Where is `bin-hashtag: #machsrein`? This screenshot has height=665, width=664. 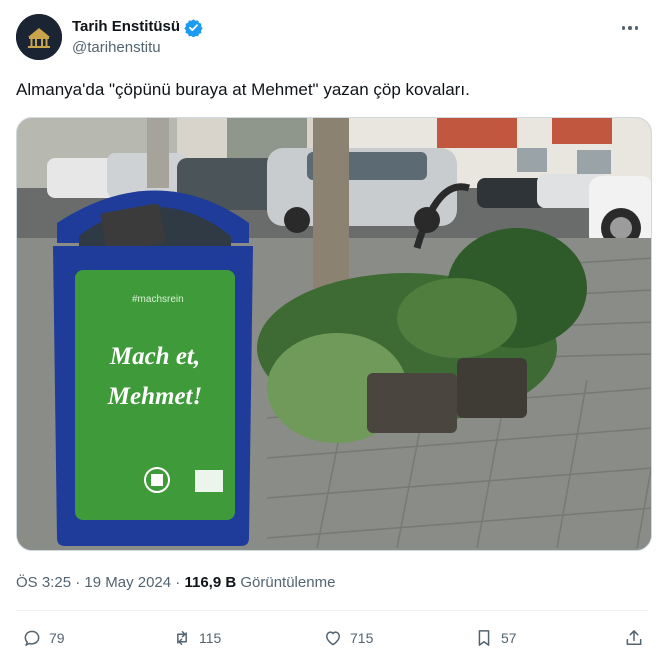 bin-hashtag: #machsrein is located at coordinates (158, 299).